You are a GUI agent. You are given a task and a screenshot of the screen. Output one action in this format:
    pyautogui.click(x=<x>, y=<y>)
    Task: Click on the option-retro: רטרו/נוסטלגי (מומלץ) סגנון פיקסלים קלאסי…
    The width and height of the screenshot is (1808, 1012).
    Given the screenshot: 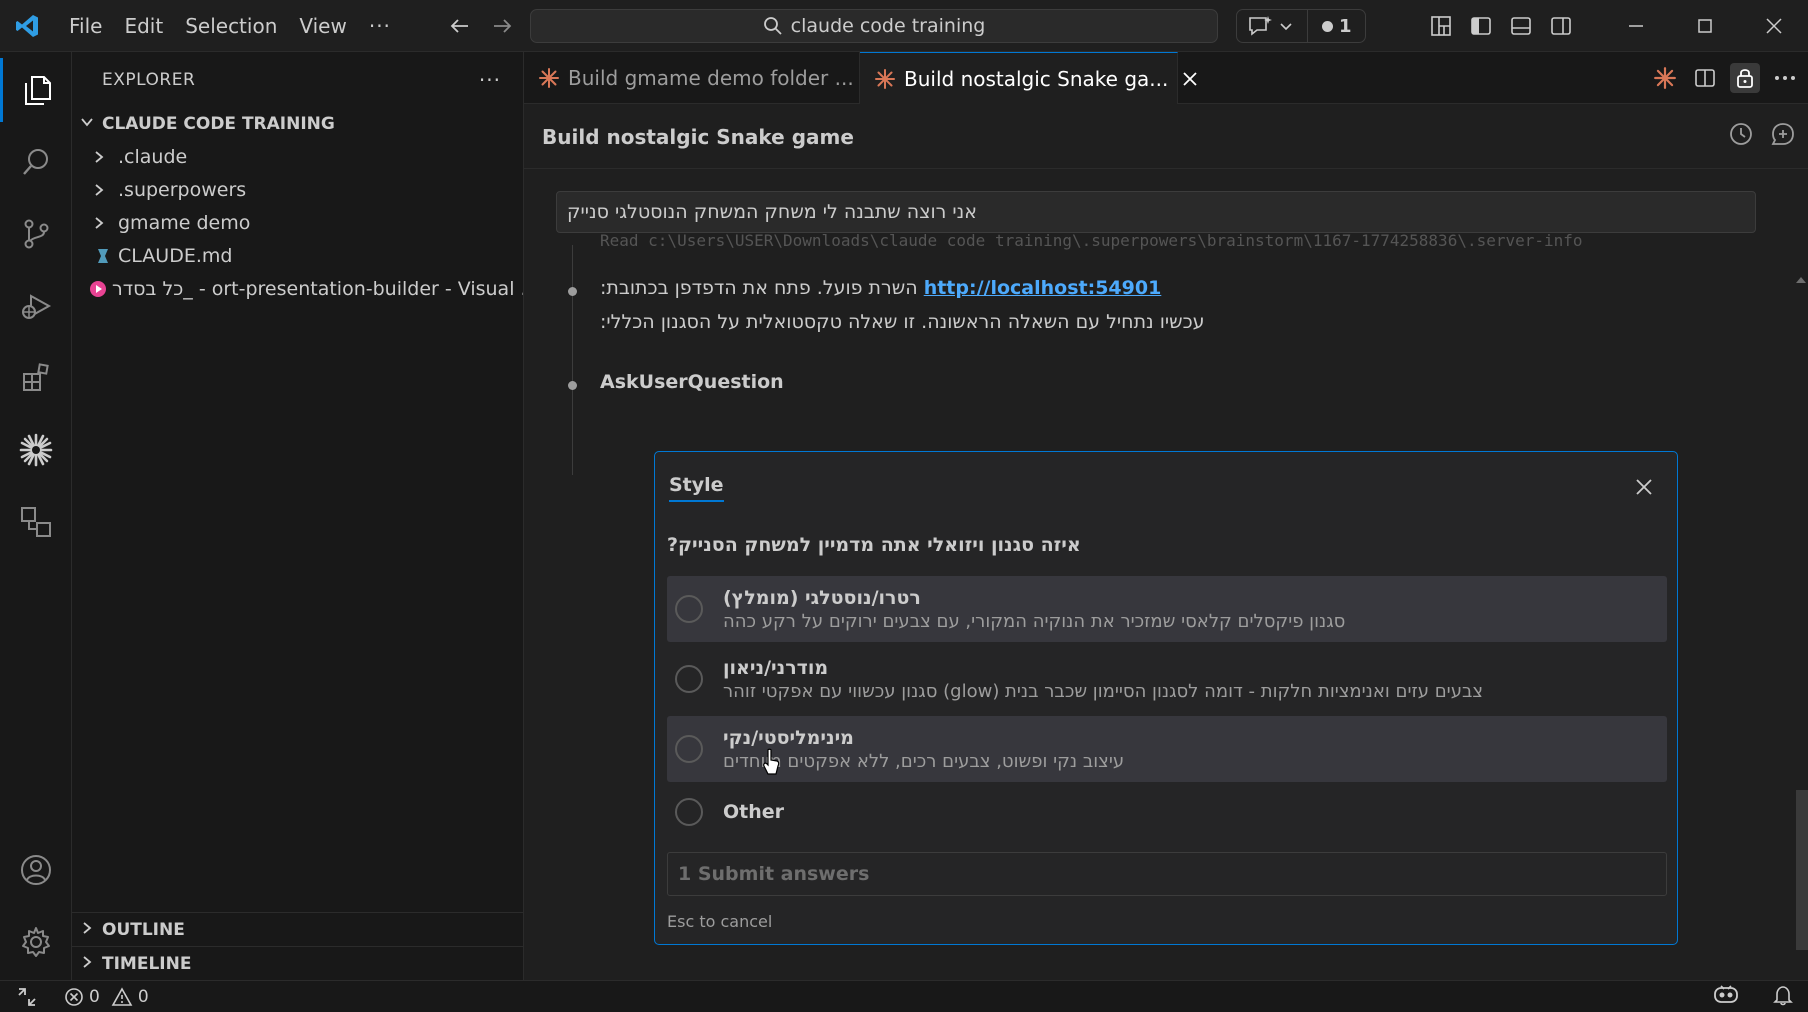 What is the action you would take?
    pyautogui.click(x=1167, y=609)
    